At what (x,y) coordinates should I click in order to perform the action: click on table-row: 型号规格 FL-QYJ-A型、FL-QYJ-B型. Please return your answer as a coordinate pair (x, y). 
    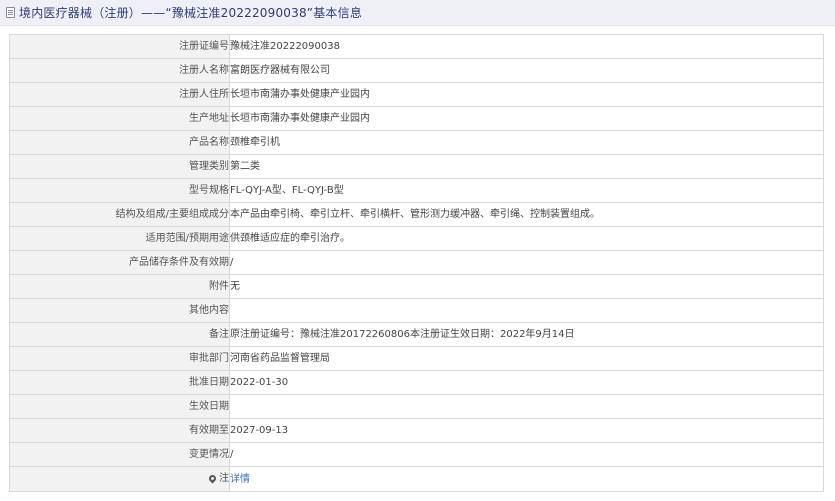
    Looking at the image, I should click on (416, 190).